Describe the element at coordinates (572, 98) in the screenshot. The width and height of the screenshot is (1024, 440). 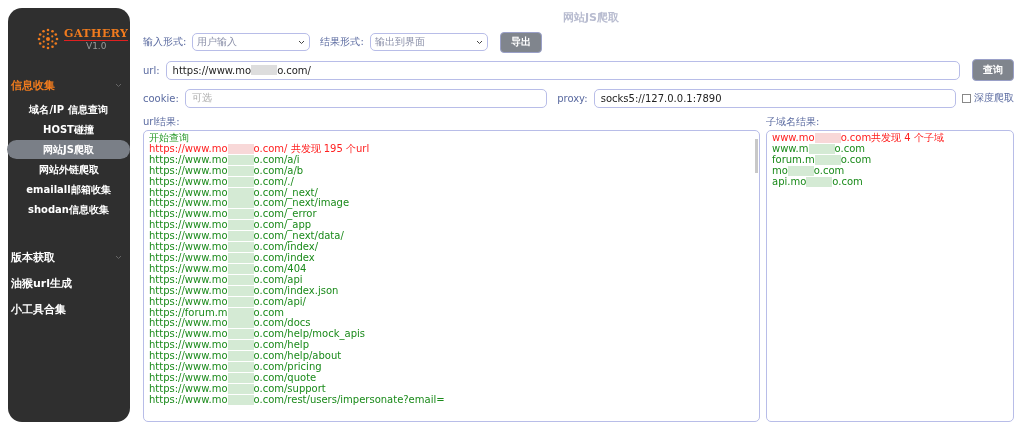
I see `proxy-label: proxy:` at that location.